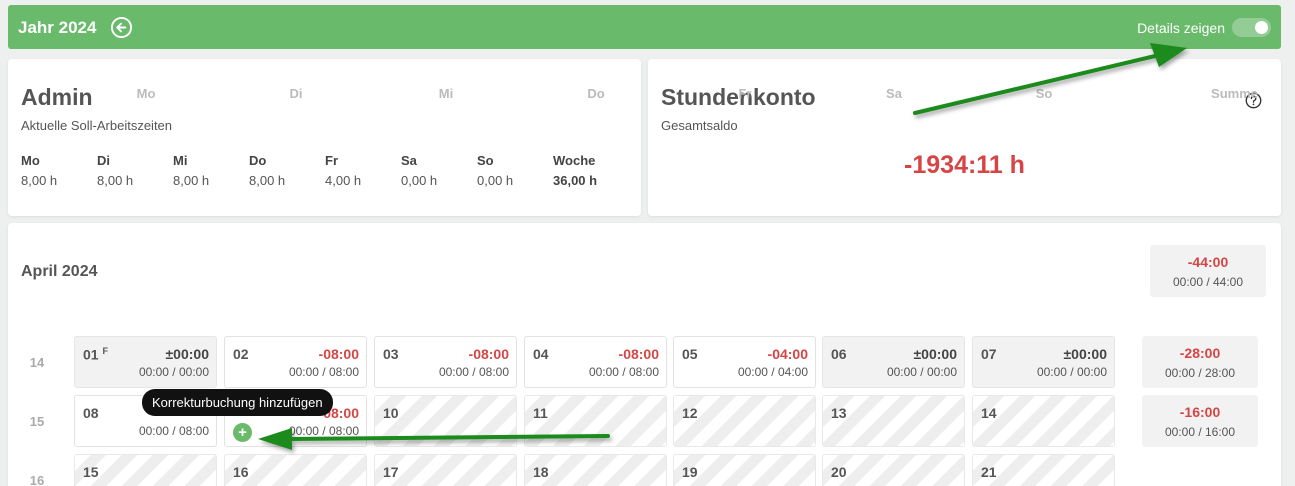 This screenshot has height=486, width=1295. What do you see at coordinates (1208, 271) in the screenshot?
I see `month-summary: -44:00 00:00 / 44:00` at bounding box center [1208, 271].